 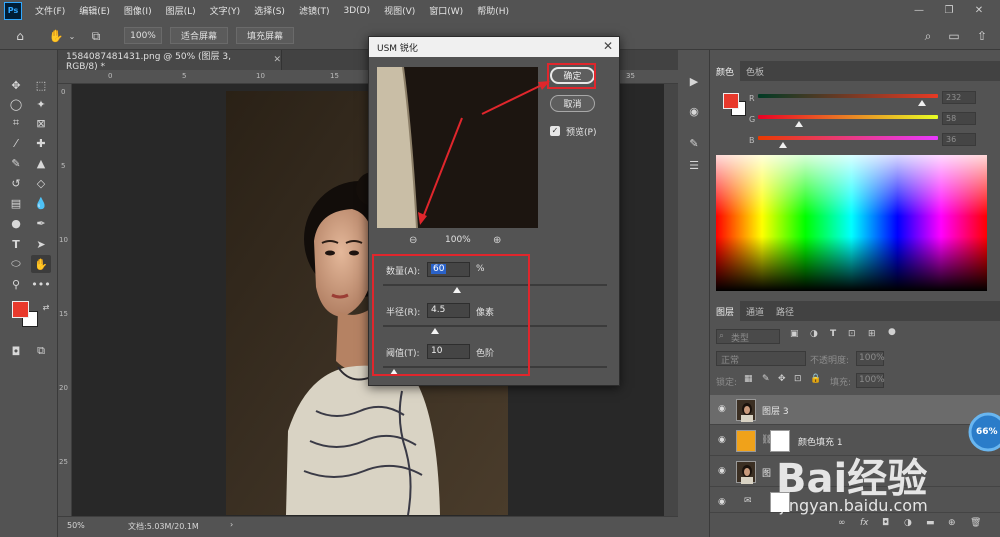 What do you see at coordinates (748, 379) in the screenshot?
I see `lock-transparency-icon: ▦` at bounding box center [748, 379].